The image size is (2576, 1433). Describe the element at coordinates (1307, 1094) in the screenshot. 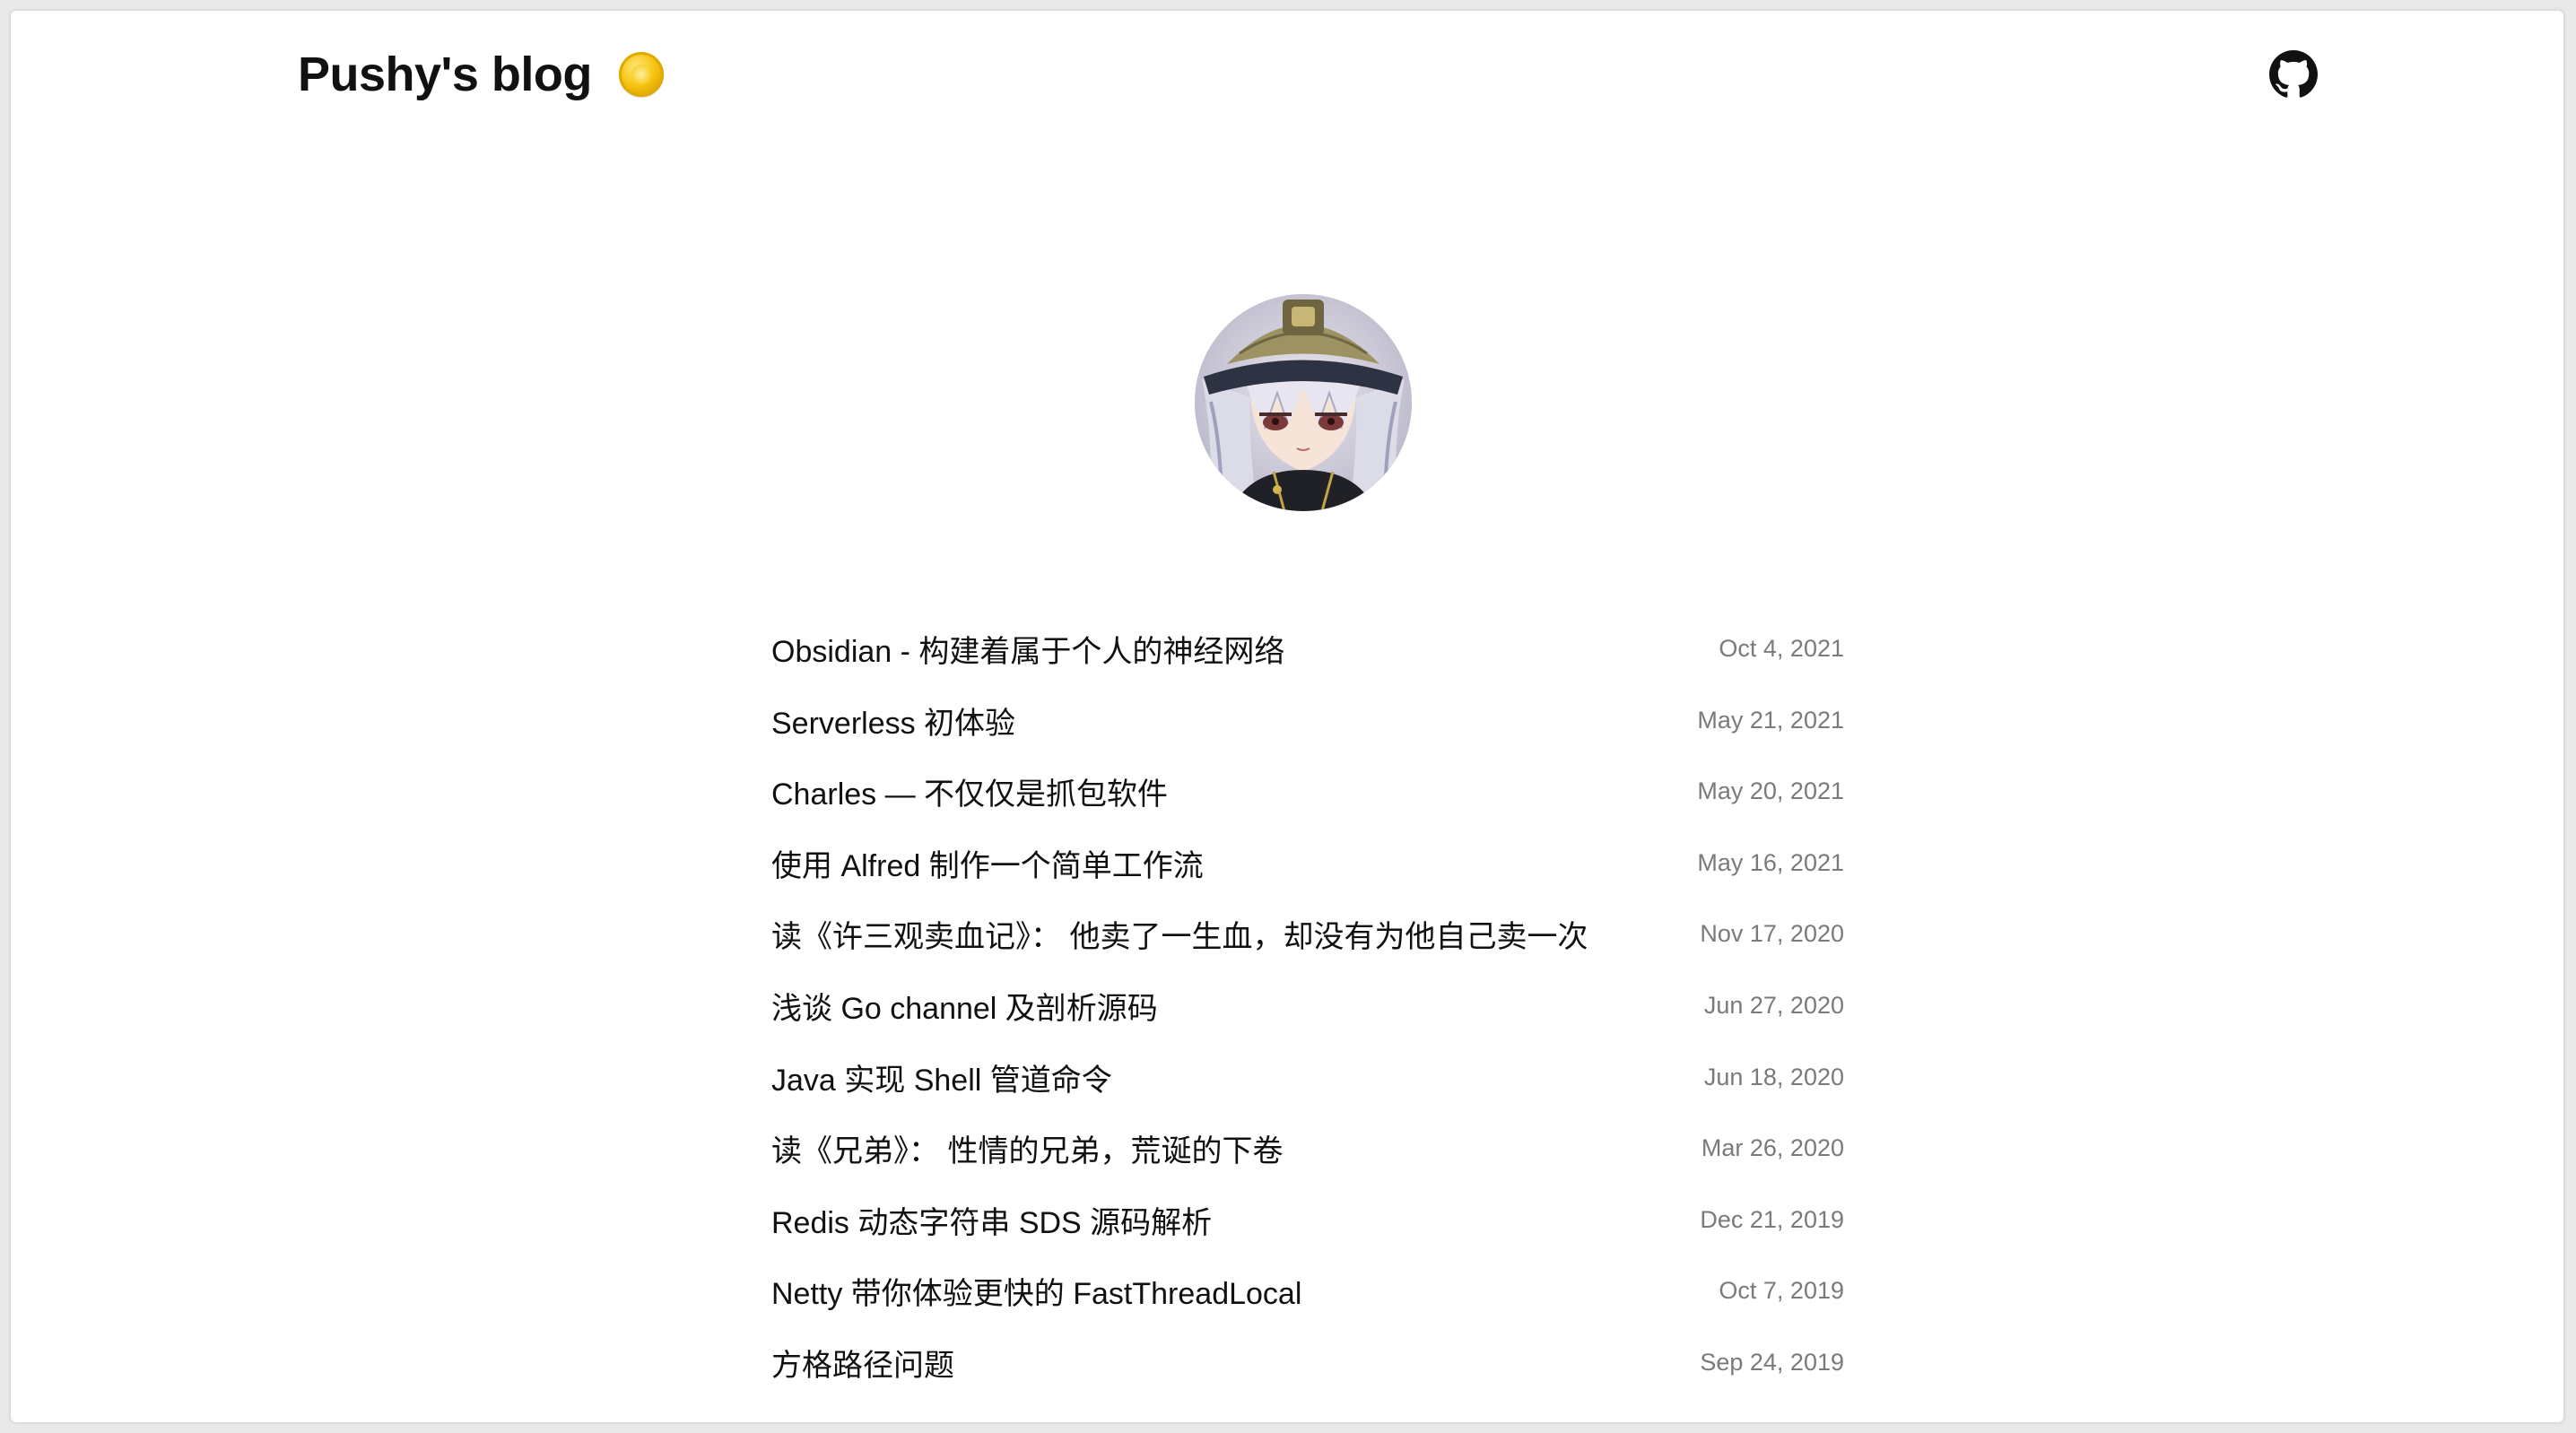

I see `post-item: Java 实现 Shell 管道命令 Jun 18, 2020` at that location.